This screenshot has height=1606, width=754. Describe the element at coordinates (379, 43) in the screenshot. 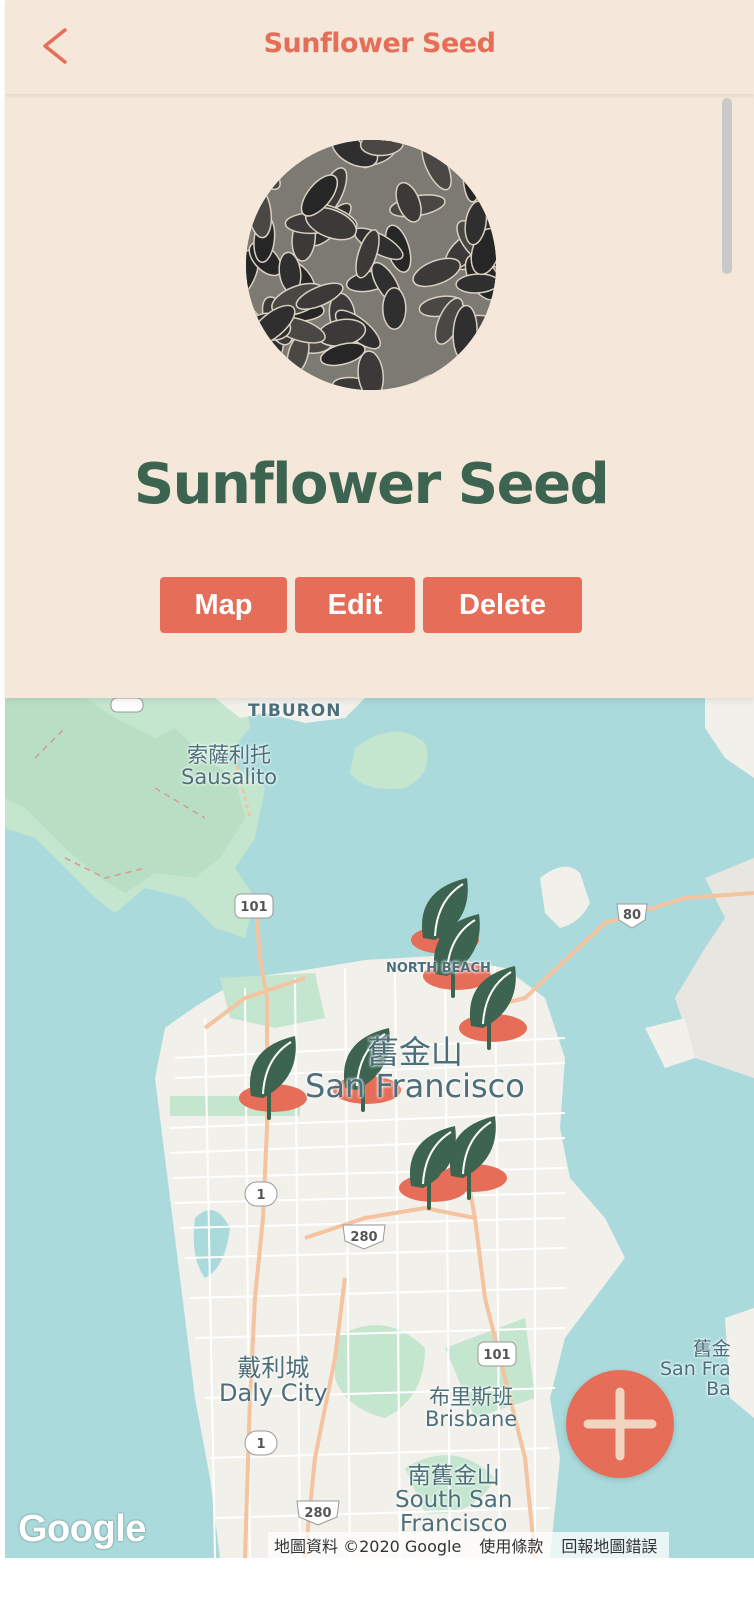

I see `nav-title: Sunflower Seed` at that location.